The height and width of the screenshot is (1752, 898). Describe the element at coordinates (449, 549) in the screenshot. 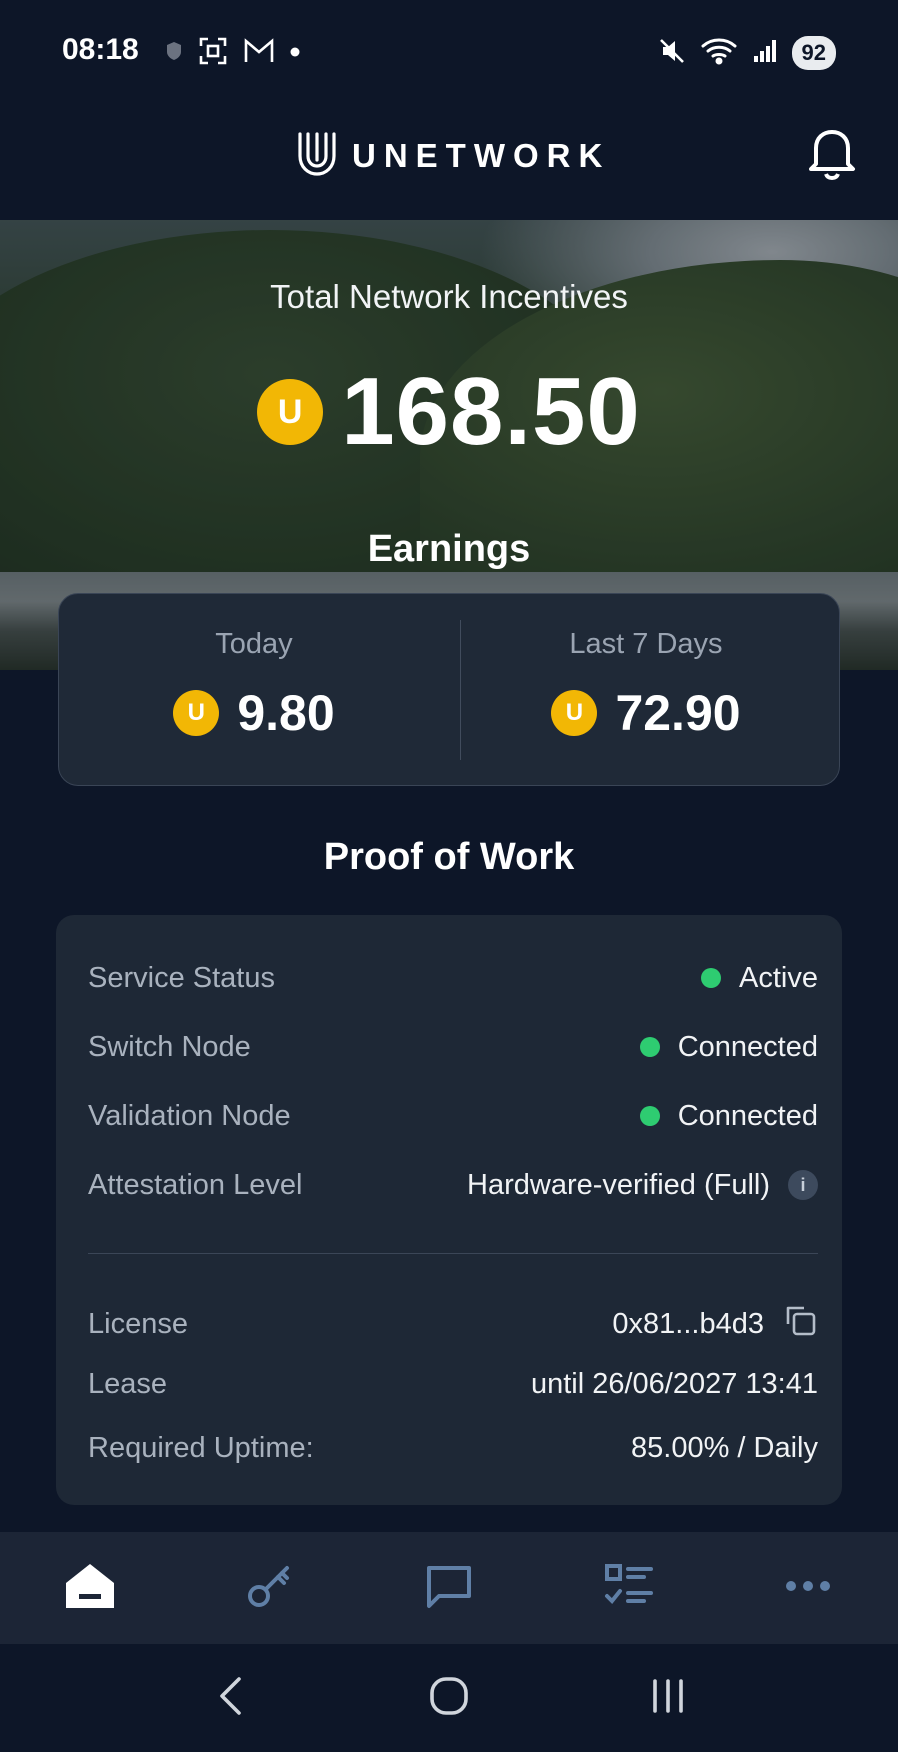

I see `earnings-title: Earnings` at that location.